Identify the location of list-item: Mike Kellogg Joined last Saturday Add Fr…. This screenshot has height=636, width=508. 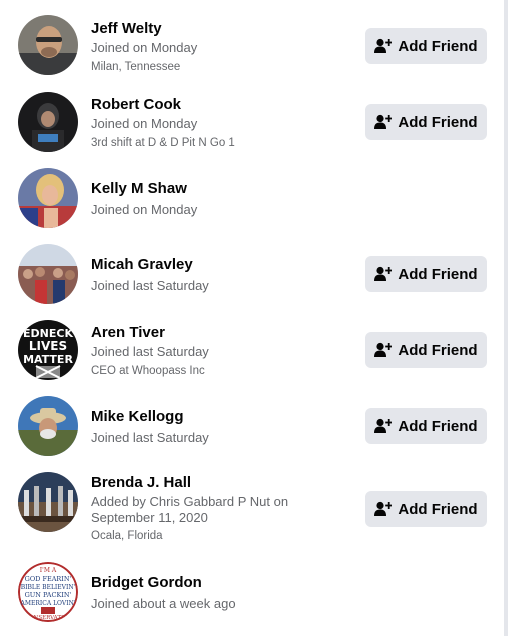
(252, 428).